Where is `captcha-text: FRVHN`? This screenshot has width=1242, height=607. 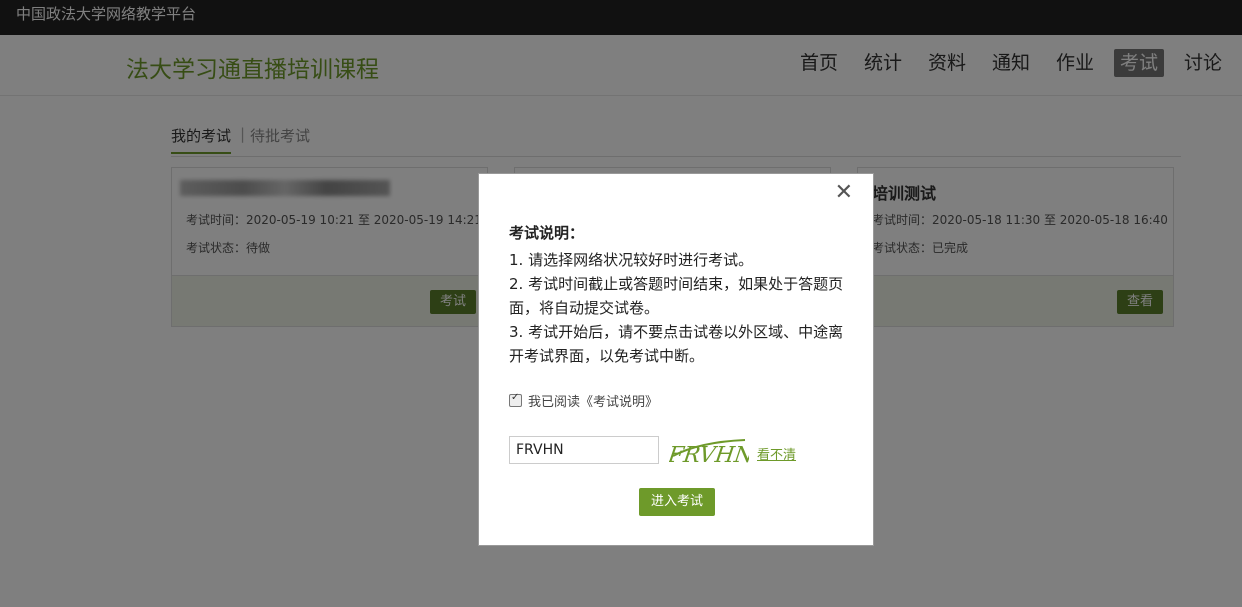 captcha-text: FRVHN is located at coordinates (709, 455).